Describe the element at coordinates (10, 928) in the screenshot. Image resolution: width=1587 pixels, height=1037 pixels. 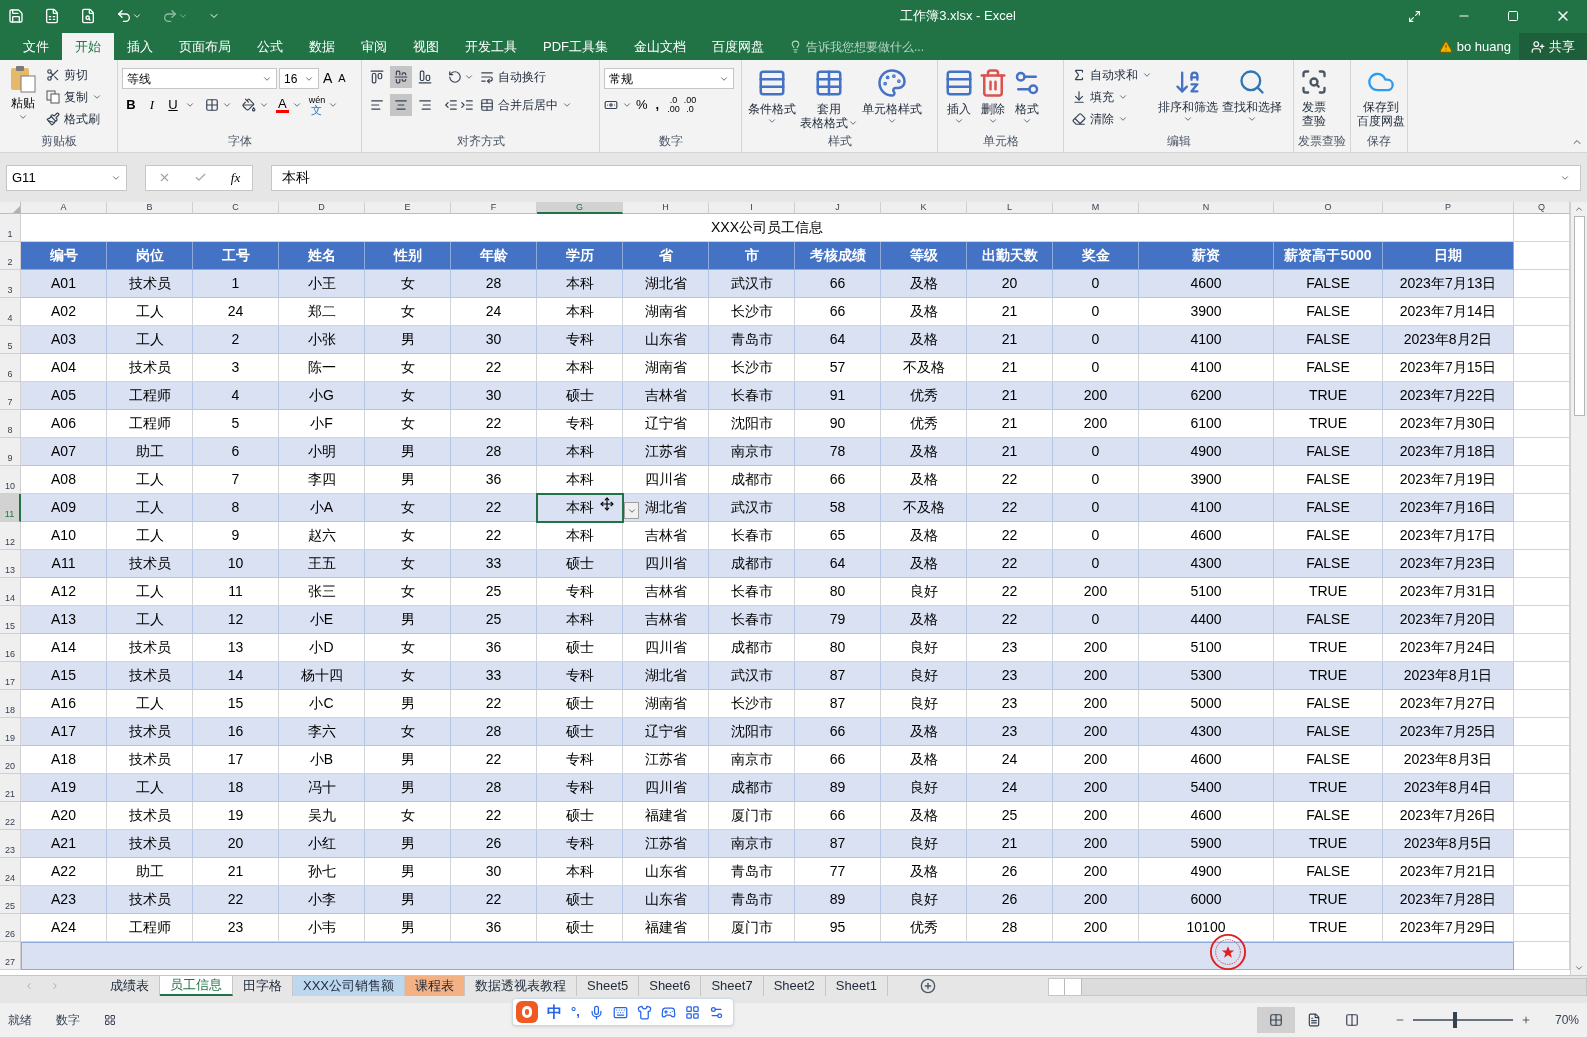
I see `row-header: 26` at that location.